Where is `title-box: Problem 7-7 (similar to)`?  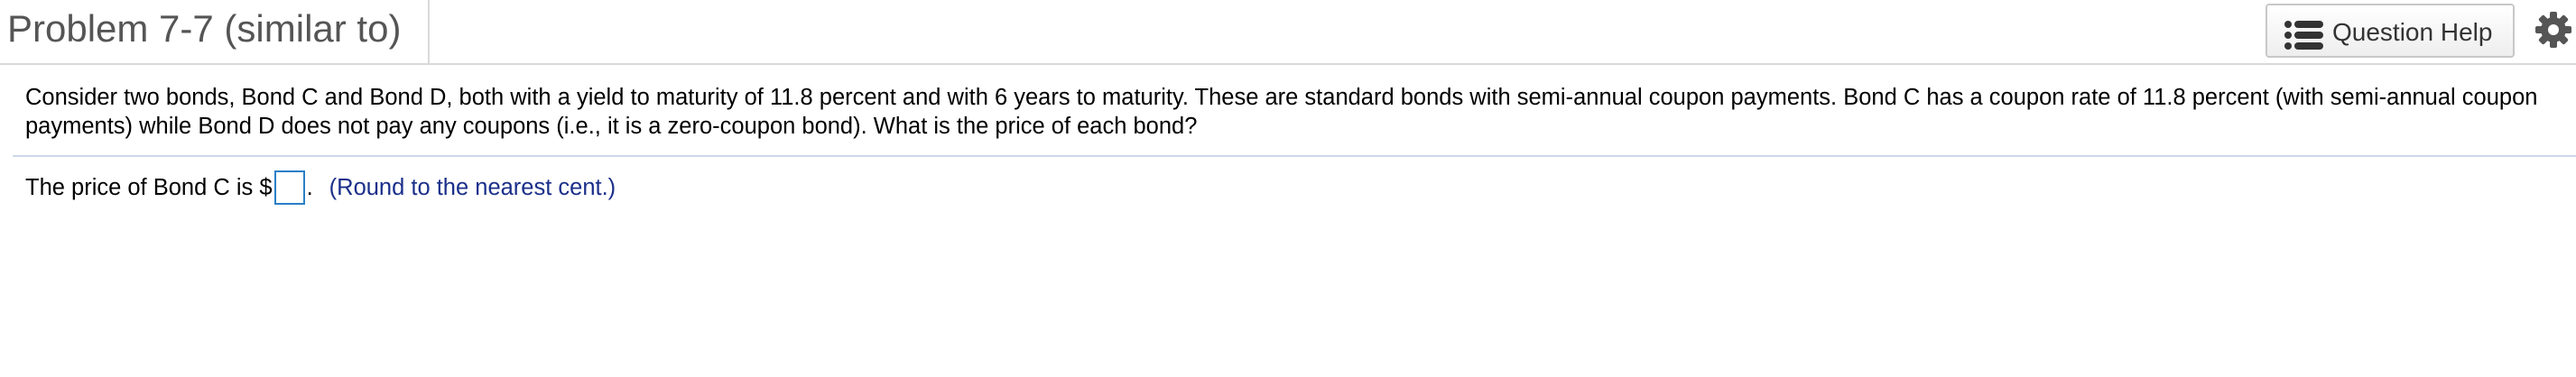 title-box: Problem 7-7 (similar to) is located at coordinates (215, 32).